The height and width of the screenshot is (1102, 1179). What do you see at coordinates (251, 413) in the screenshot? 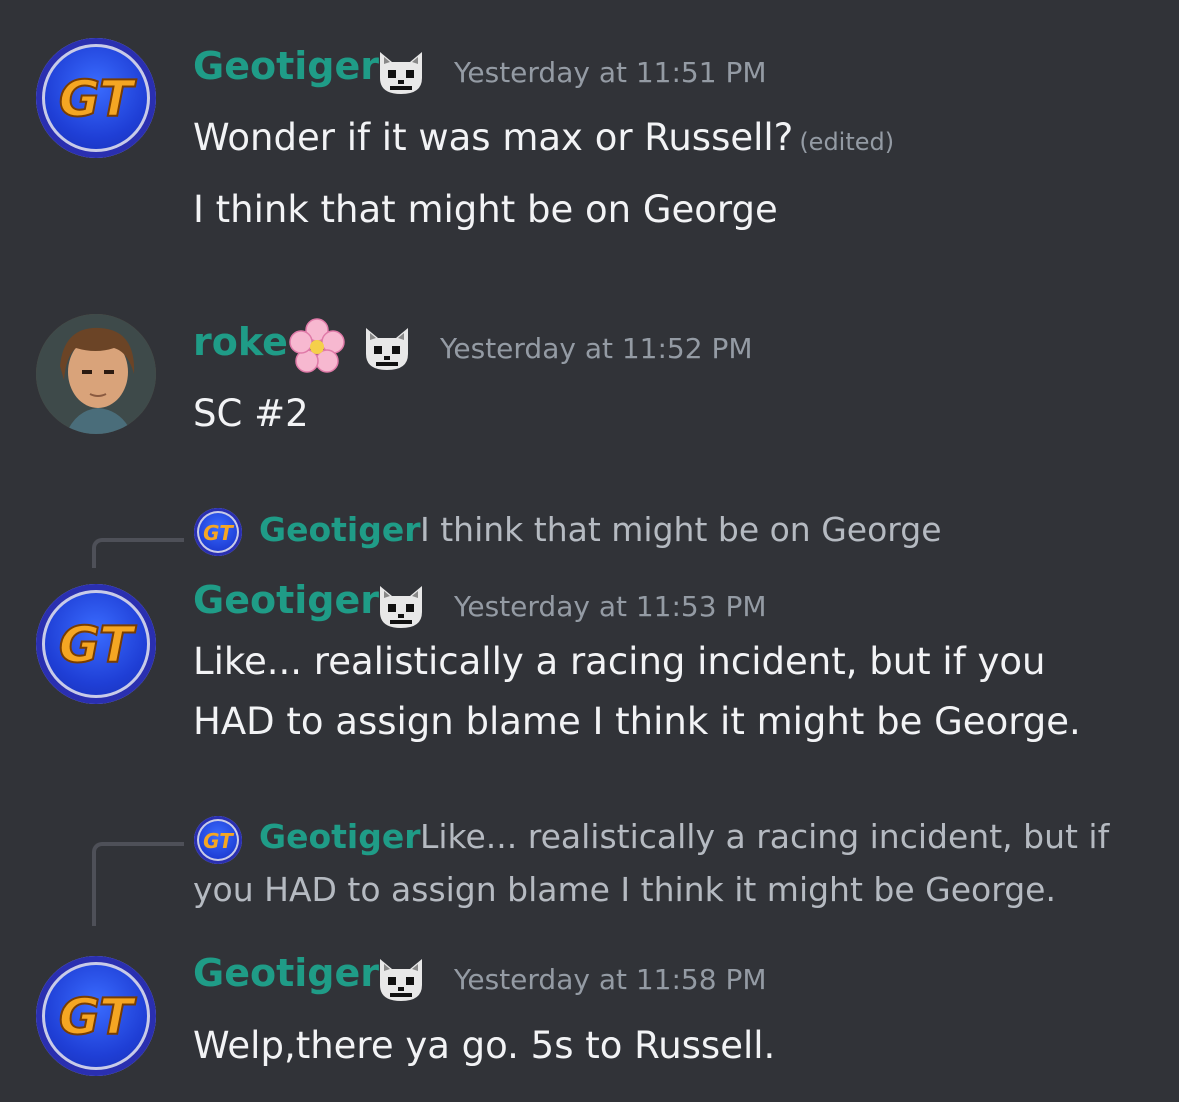
I see `message-text: SC #2` at bounding box center [251, 413].